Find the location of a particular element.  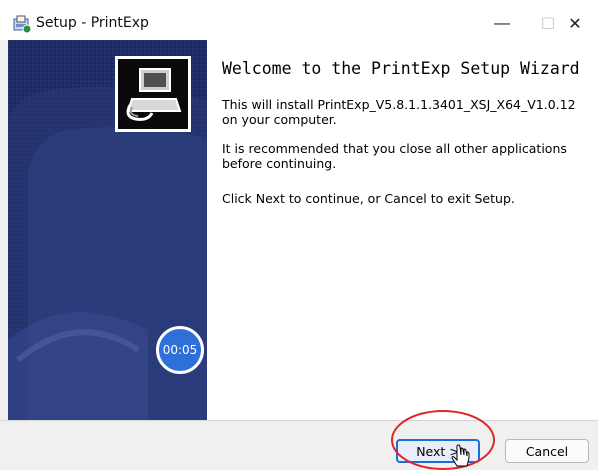

title-bar: Setup - PrintExp — ☐ ✕ is located at coordinates (299, 24).